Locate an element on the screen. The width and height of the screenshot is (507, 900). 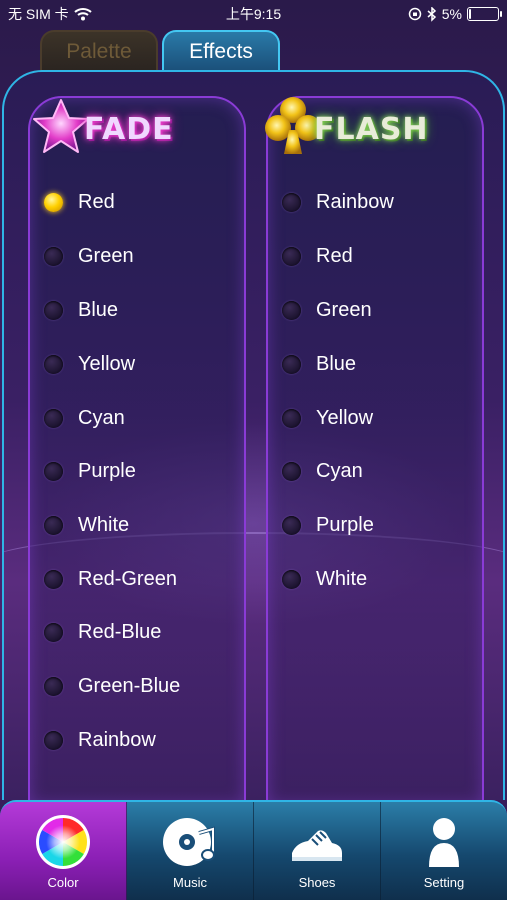
status-left: 无 SIM 卡 is located at coordinates (50, 14).